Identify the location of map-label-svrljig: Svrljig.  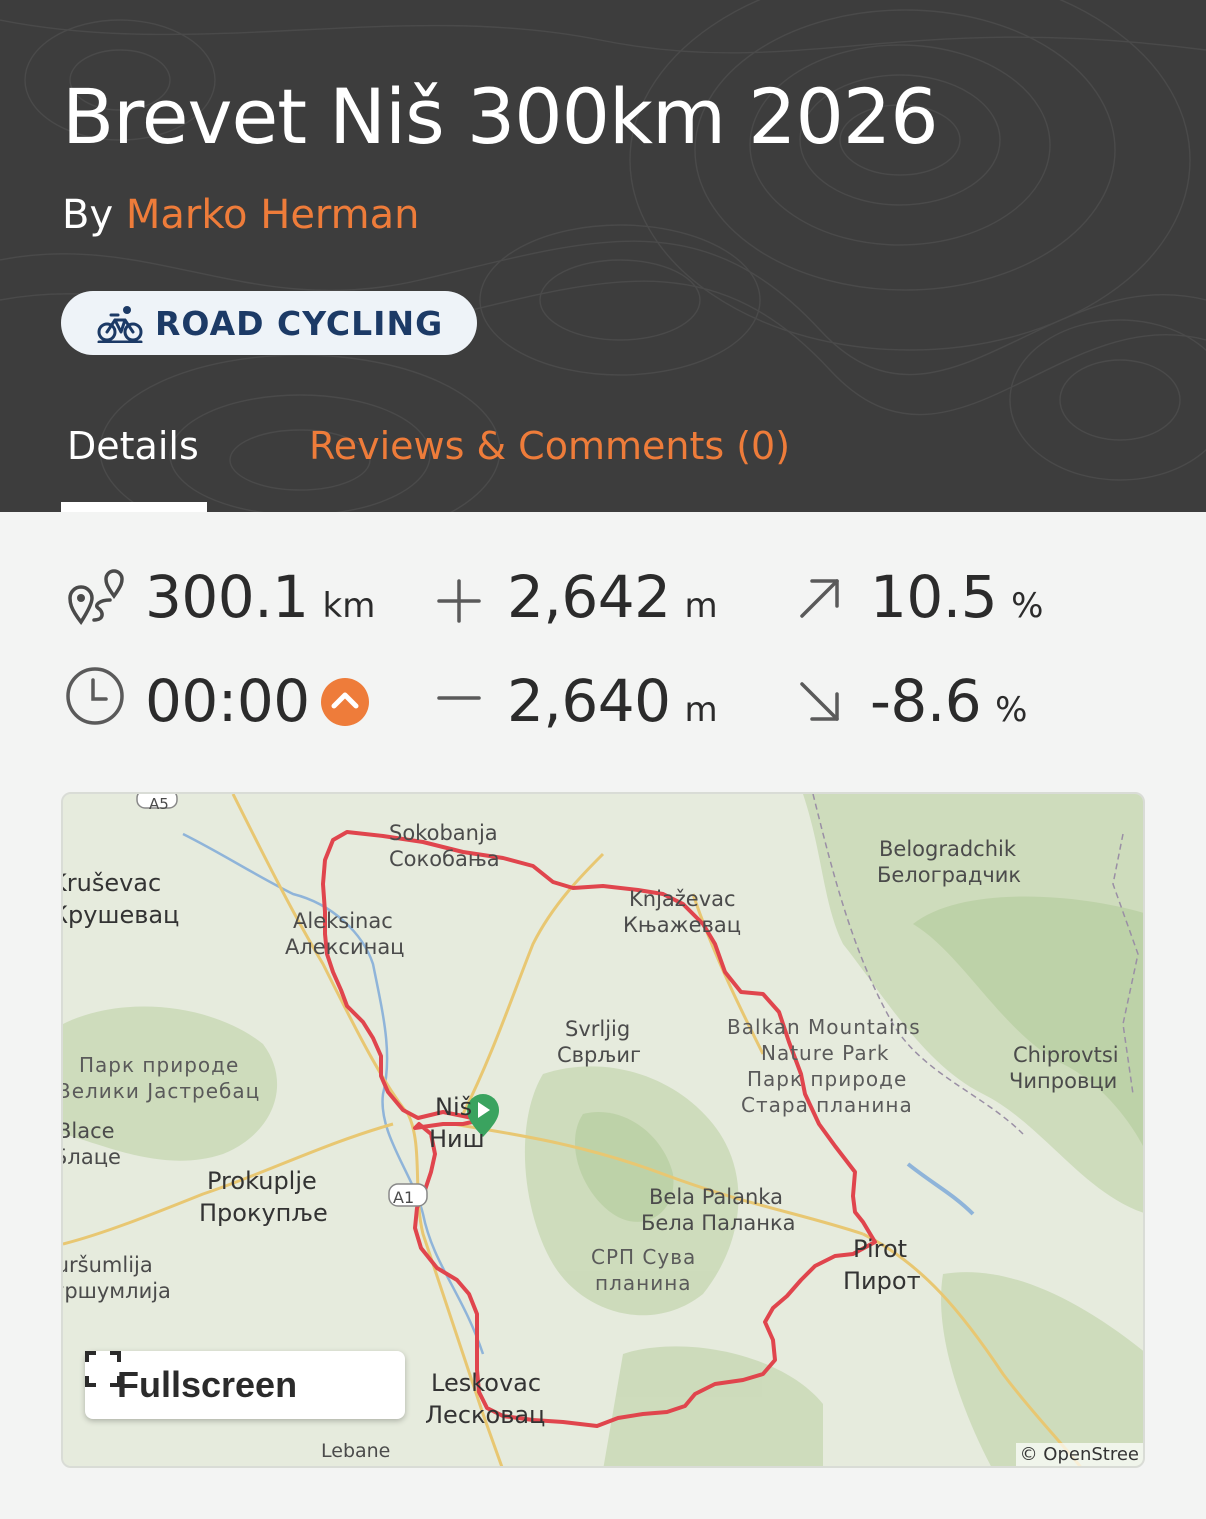
(597, 1029).